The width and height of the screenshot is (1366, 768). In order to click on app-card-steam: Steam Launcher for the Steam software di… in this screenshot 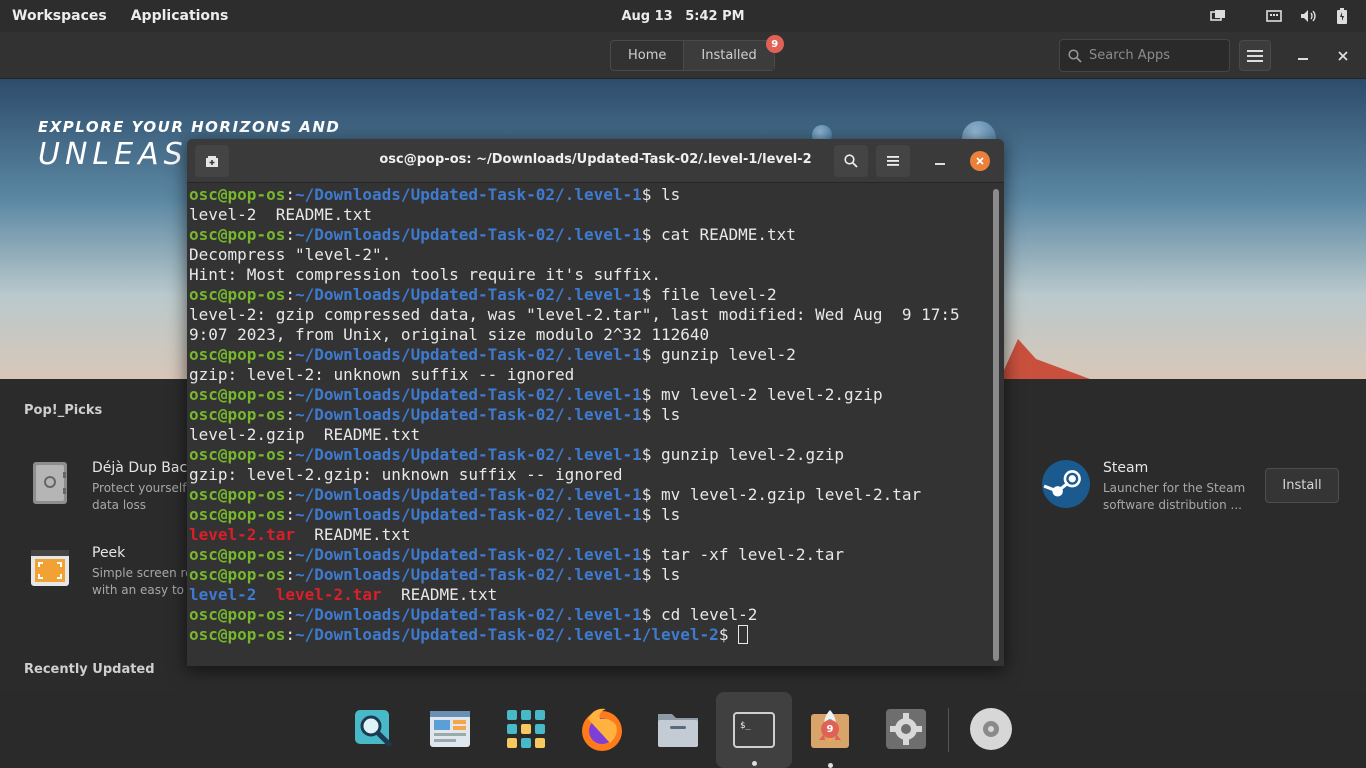, I will do `click(1152, 487)`.